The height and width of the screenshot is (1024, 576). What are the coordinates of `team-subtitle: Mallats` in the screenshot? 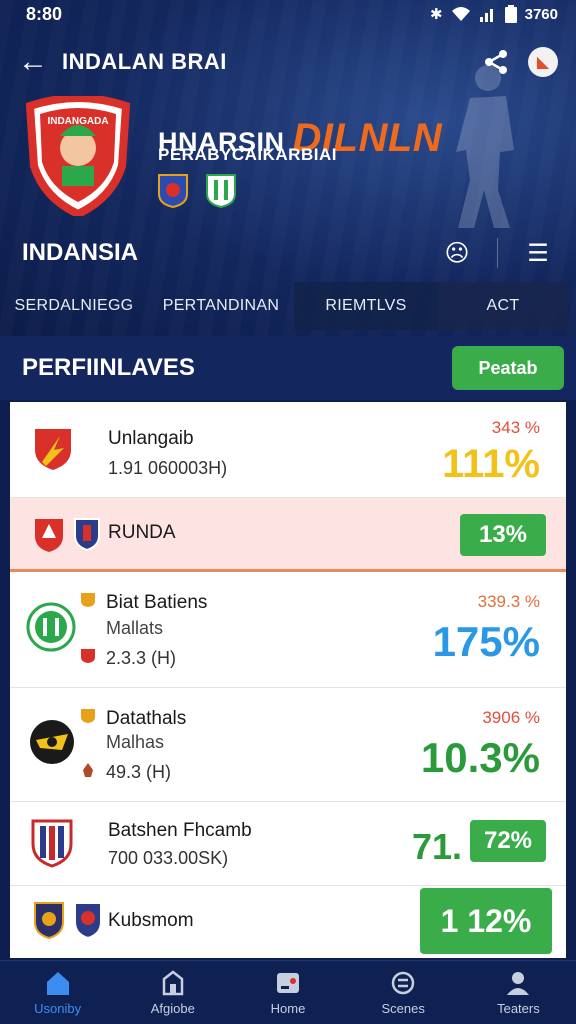 It's located at (135, 628).